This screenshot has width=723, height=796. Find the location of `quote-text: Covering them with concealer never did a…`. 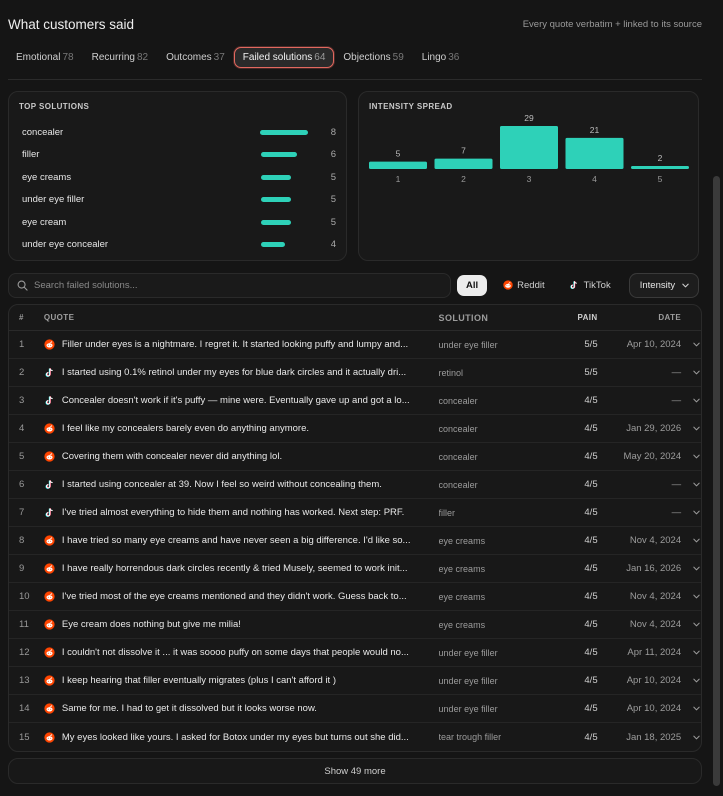

quote-text: Covering them with concealer never did a… is located at coordinates (172, 456).